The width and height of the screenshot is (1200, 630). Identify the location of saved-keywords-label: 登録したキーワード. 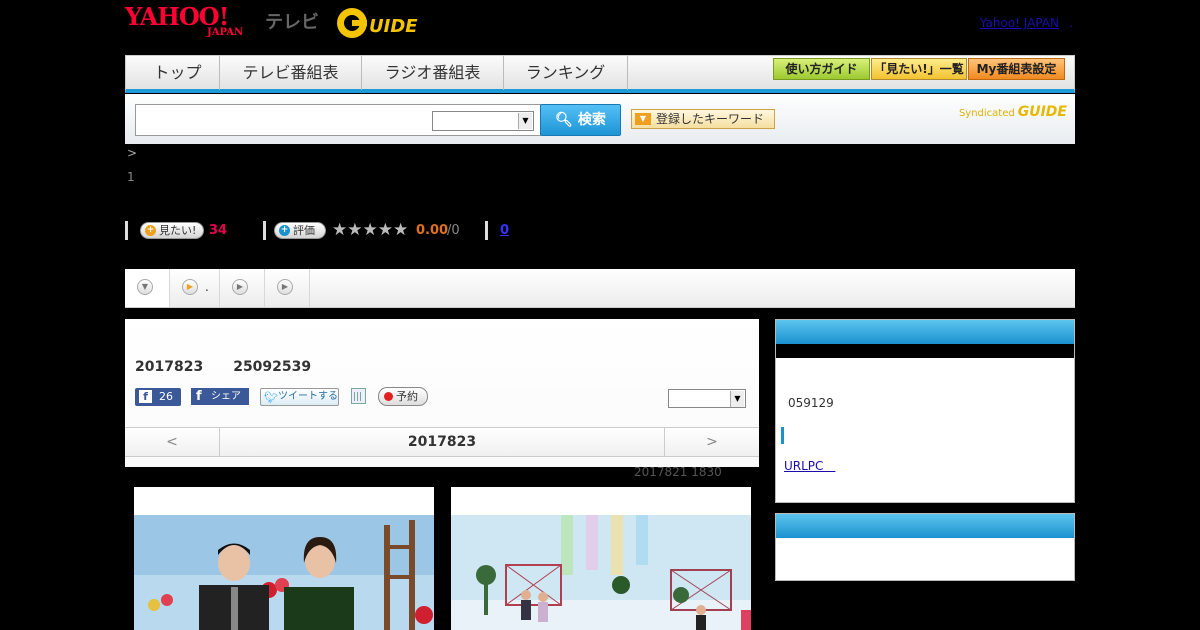
(710, 119).